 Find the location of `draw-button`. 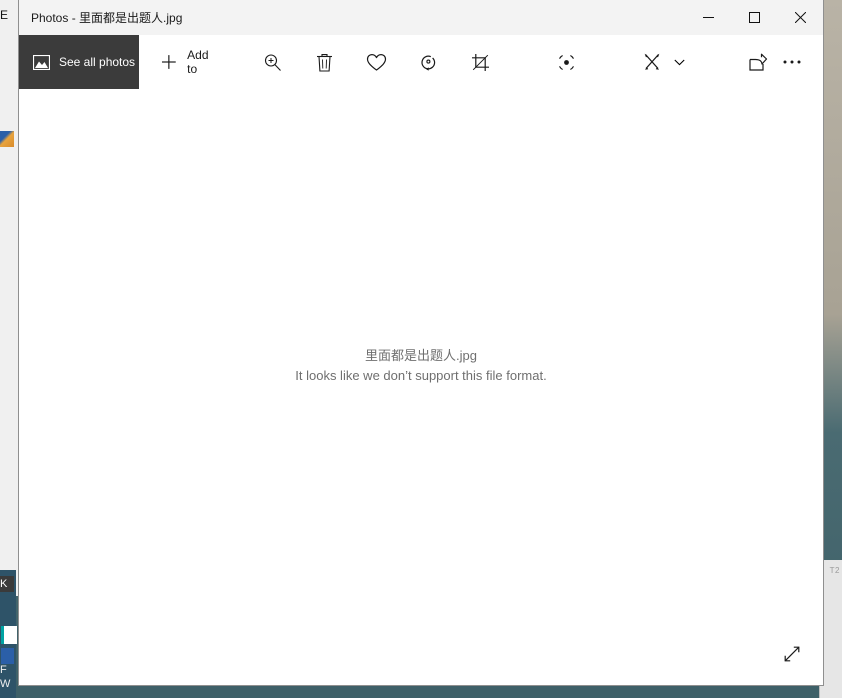

draw-button is located at coordinates (652, 62).